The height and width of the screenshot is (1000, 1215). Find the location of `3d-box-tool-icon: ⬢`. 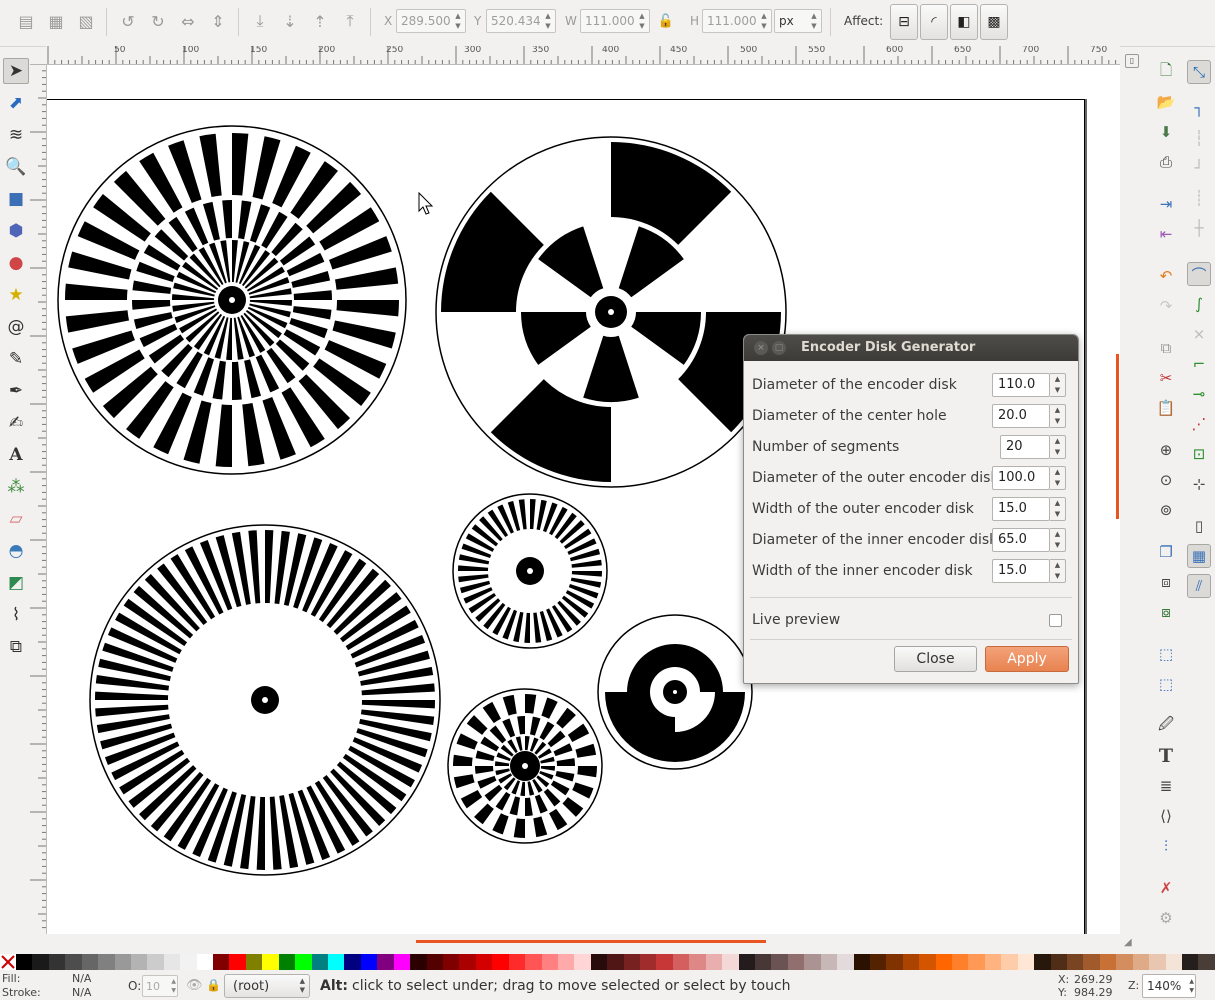

3d-box-tool-icon: ⬢ is located at coordinates (16, 231).